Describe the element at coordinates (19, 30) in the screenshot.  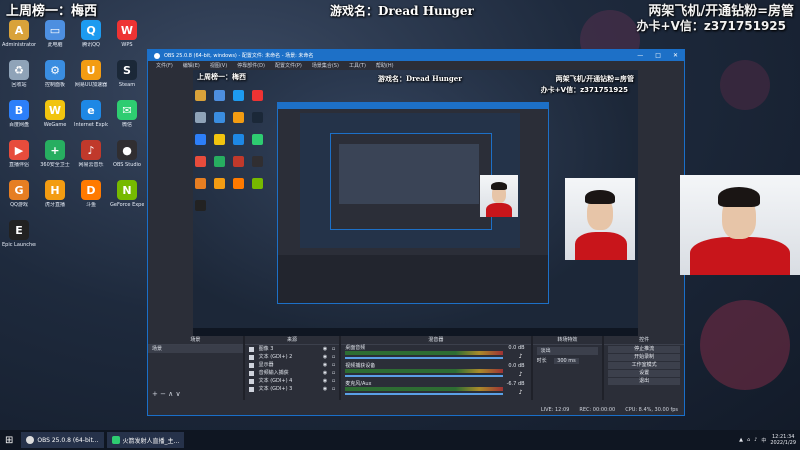
I see `app-icon: A` at that location.